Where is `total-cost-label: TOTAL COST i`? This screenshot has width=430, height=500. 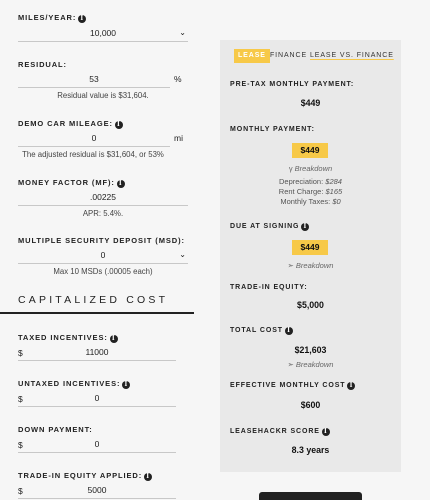
total-cost-label: TOTAL COST i is located at coordinates (261, 331).